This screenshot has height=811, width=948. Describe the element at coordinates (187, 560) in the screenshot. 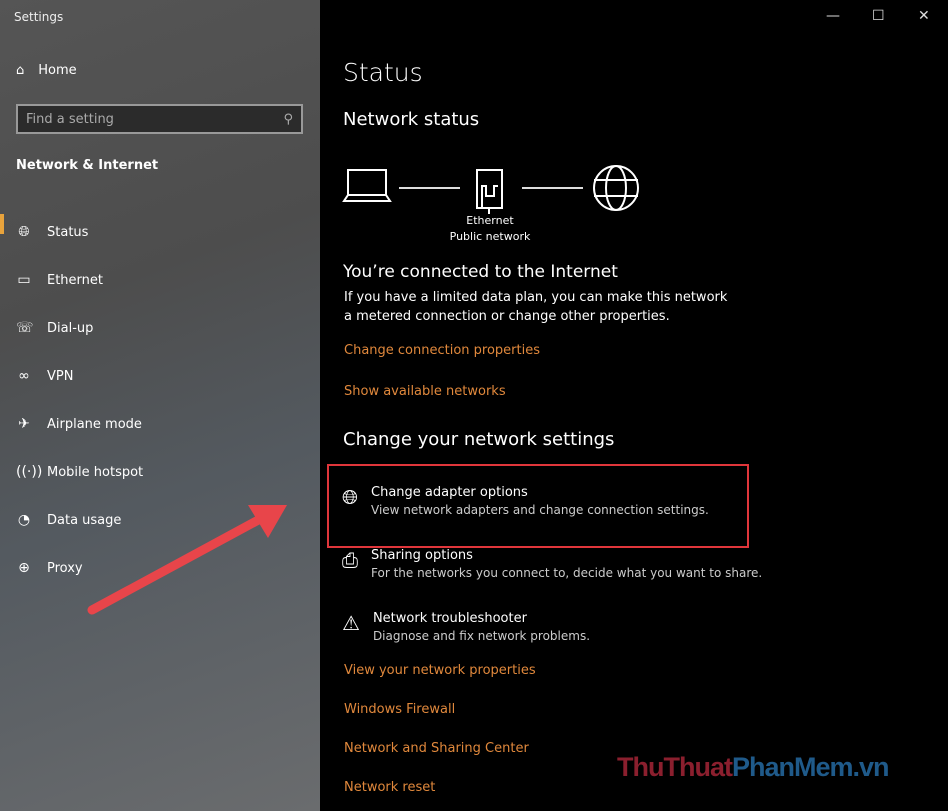

I see `annotation-arrow` at that location.